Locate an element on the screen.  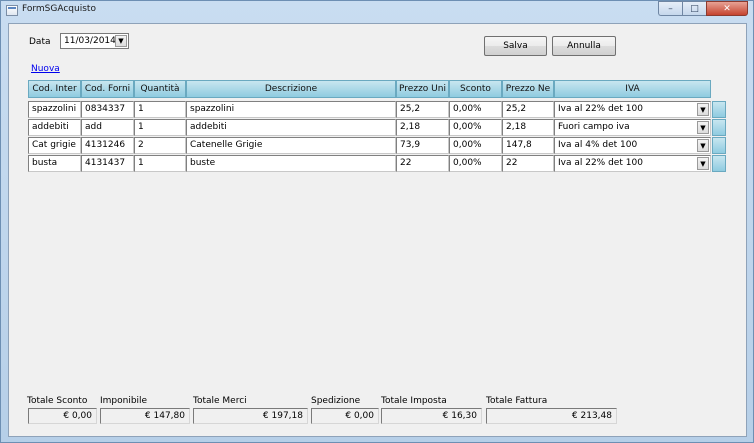
iva-value: Fuori campo iva is located at coordinates (594, 127).